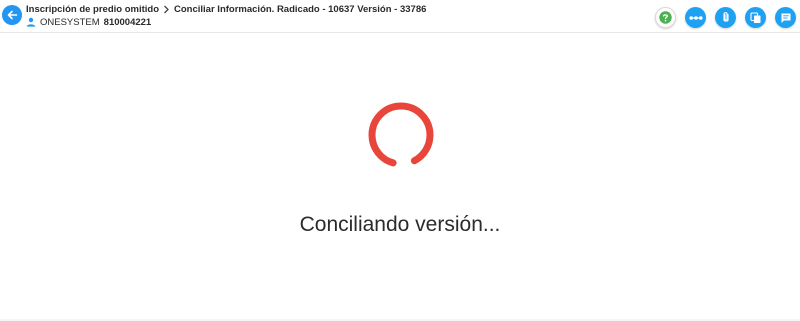 The image size is (800, 321). What do you see at coordinates (70, 22) in the screenshot?
I see `user-name: ONESYSTEM` at bounding box center [70, 22].